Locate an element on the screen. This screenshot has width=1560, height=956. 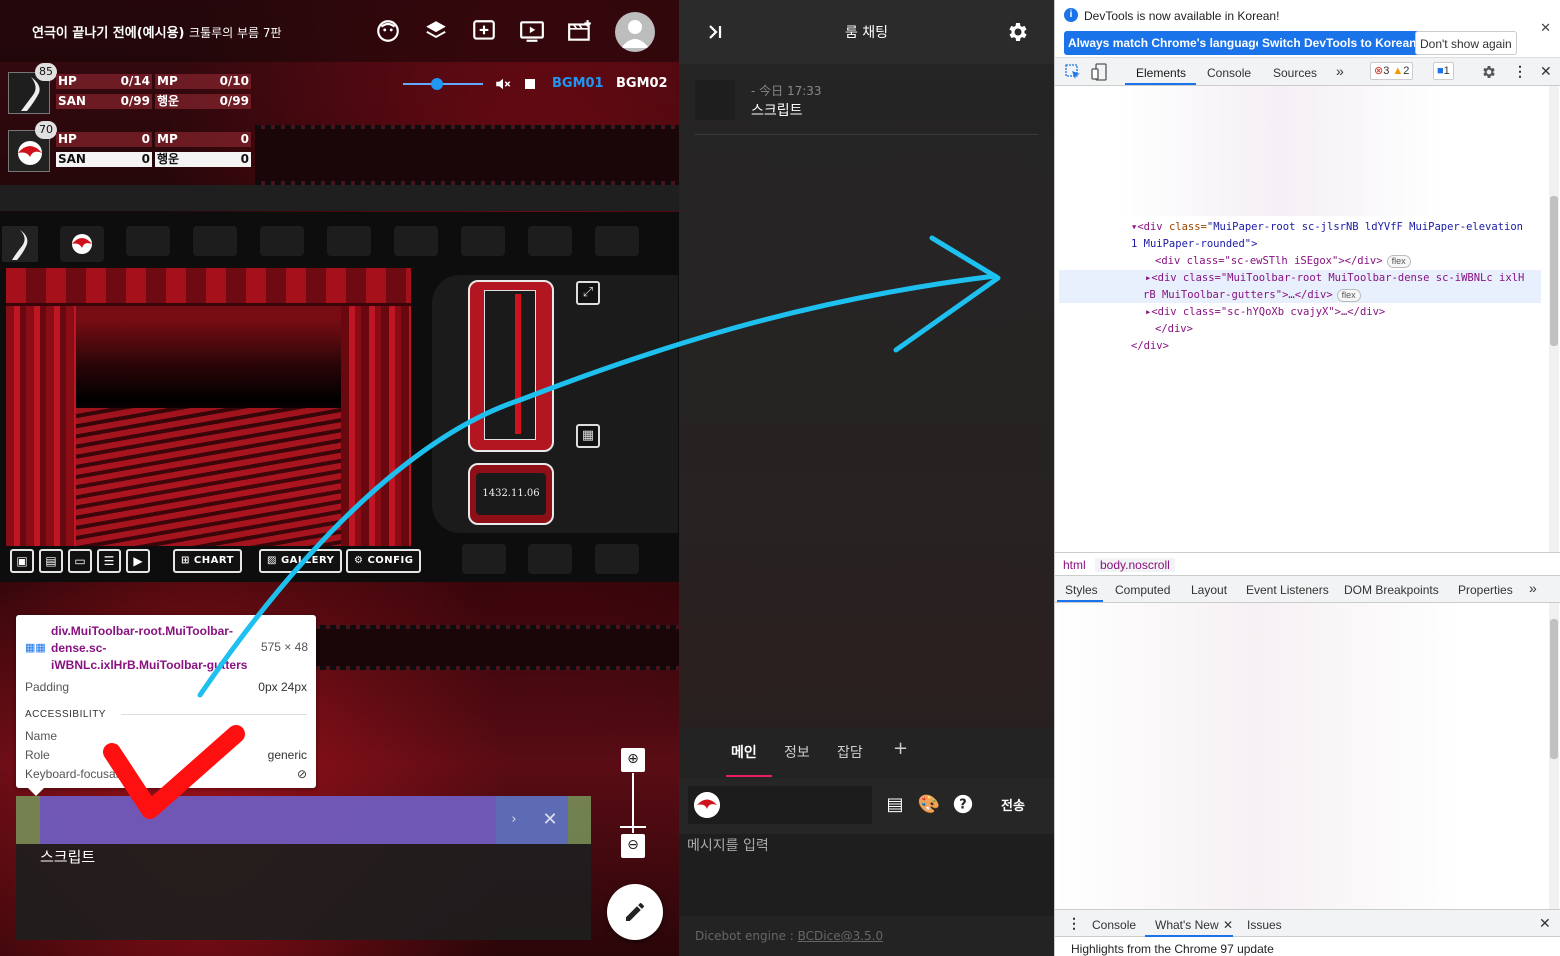
list-icon: ☰ is located at coordinates (109, 561).